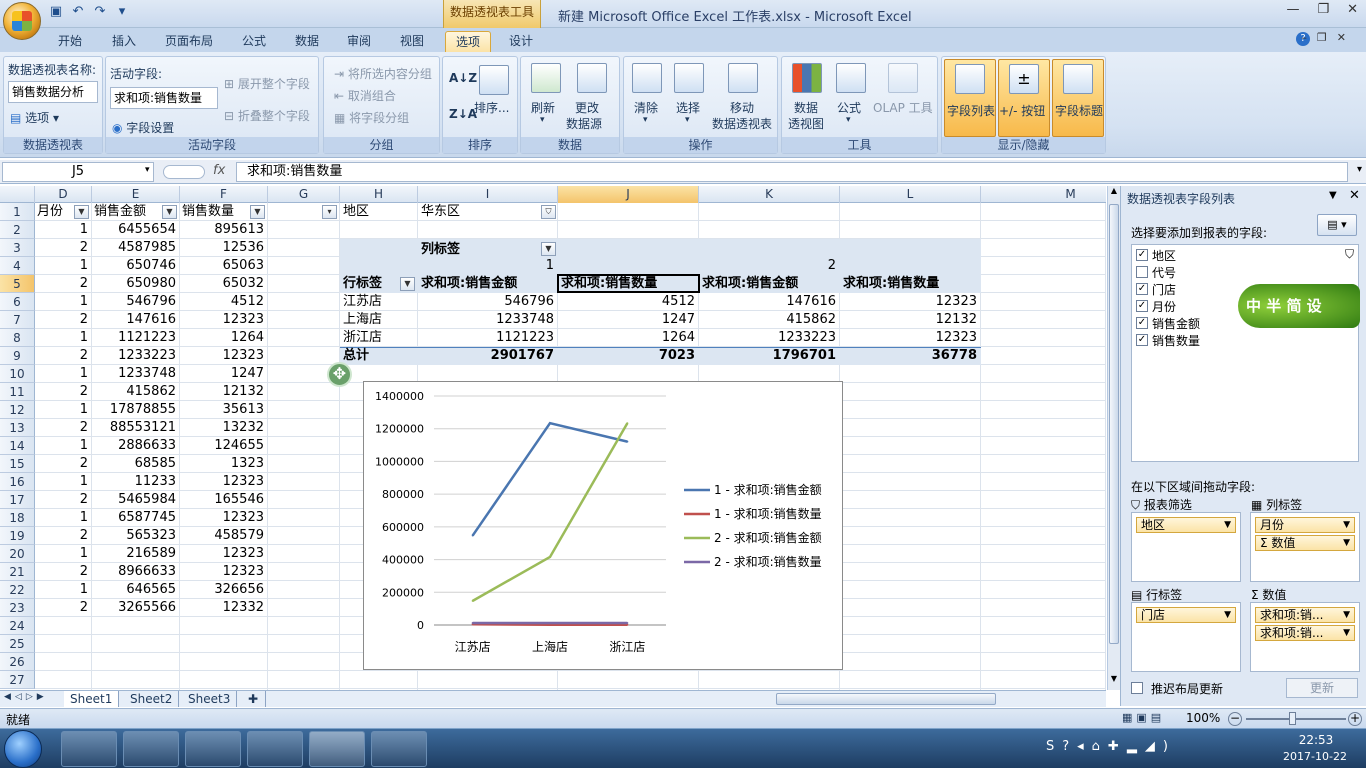  Describe the element at coordinates (135, 356) in the screenshot. I see `data-cell: 1233223` at that location.